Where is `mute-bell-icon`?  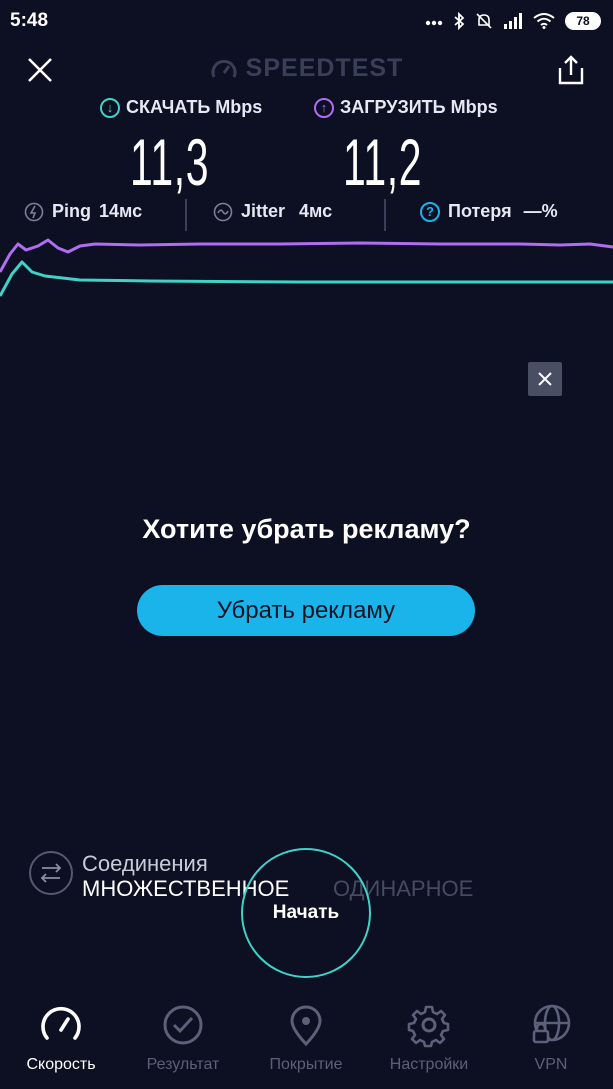 mute-bell-icon is located at coordinates (484, 21).